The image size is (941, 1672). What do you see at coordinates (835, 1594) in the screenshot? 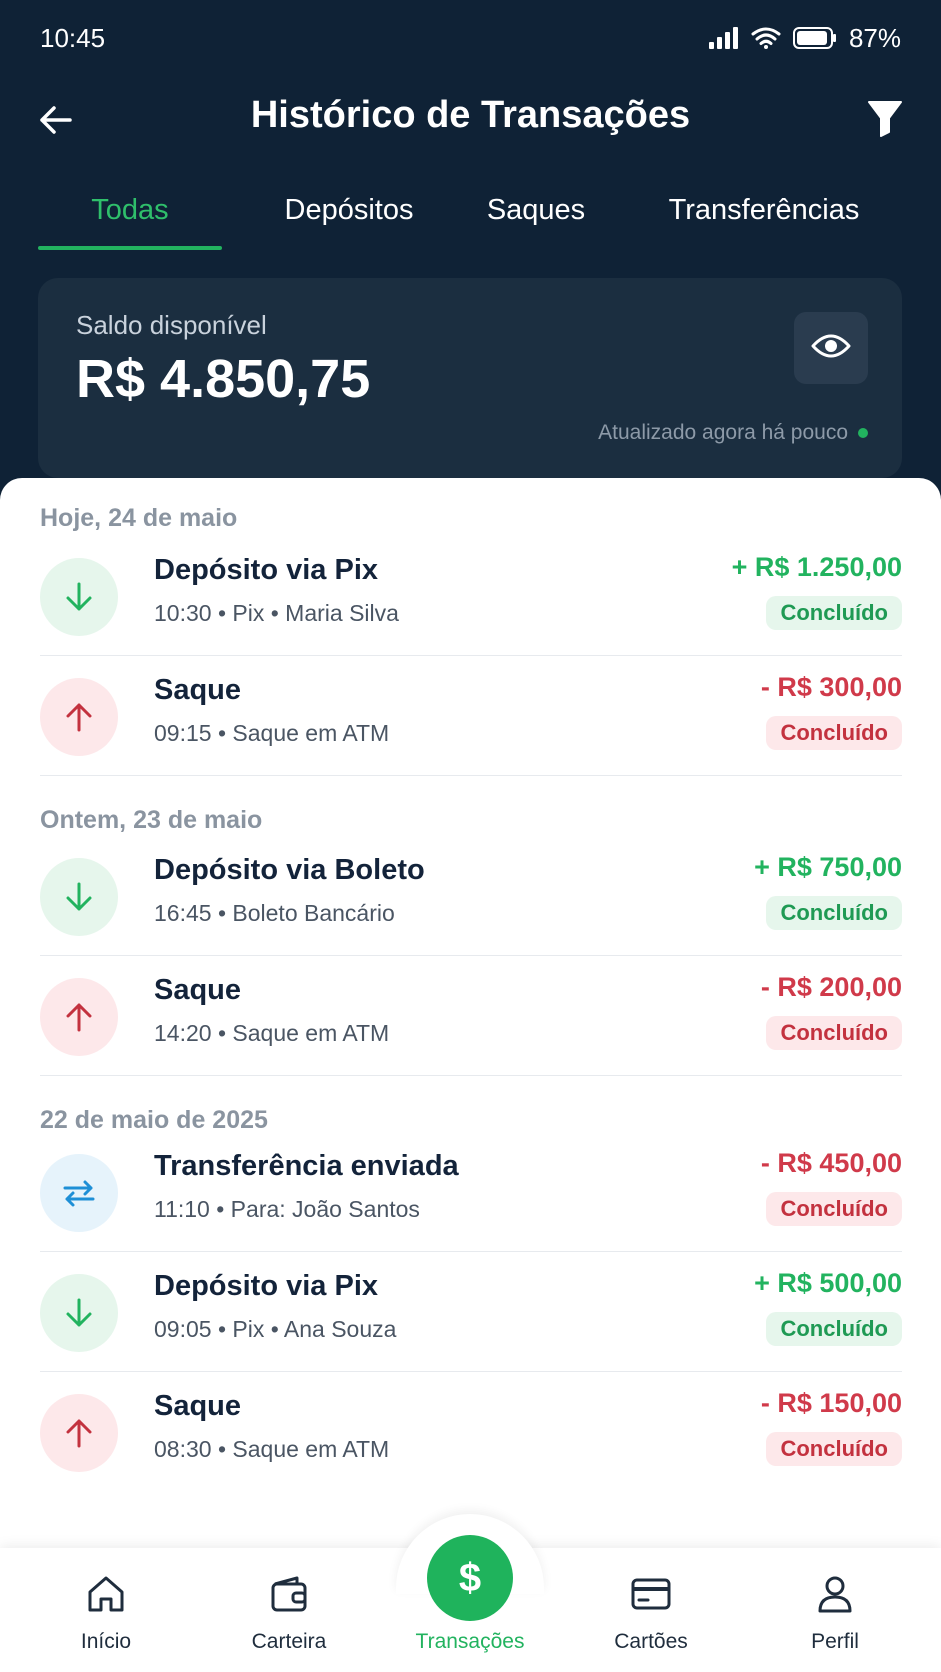
I see `user-icon` at bounding box center [835, 1594].